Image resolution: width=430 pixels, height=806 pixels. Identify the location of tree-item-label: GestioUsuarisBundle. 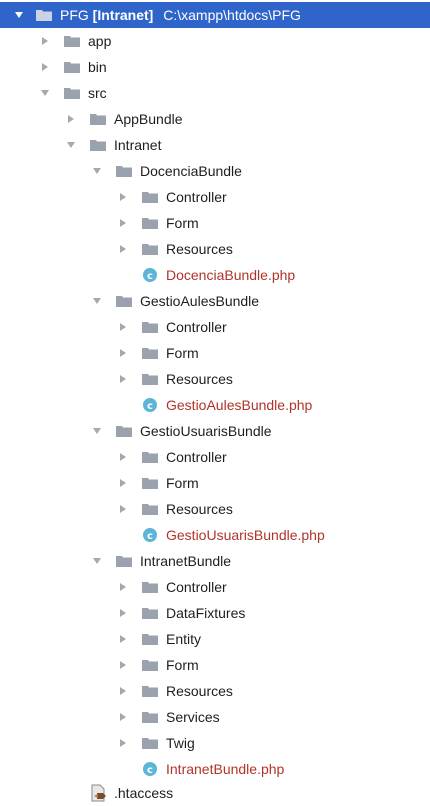
(206, 431).